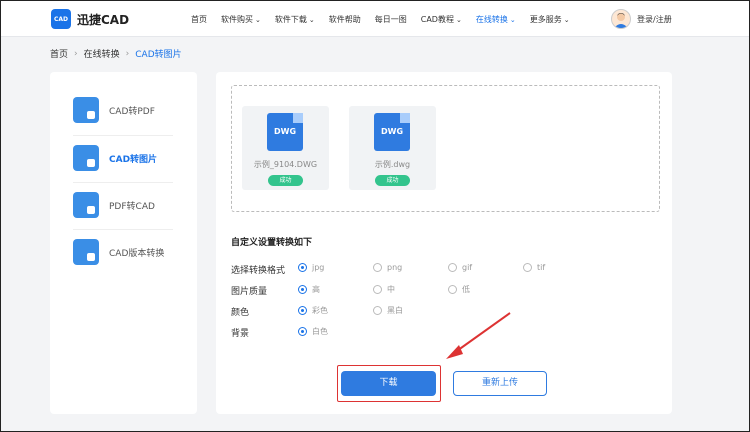  Describe the element at coordinates (311, 267) in the screenshot. I see `radio-format-jpg: jpg` at that location.